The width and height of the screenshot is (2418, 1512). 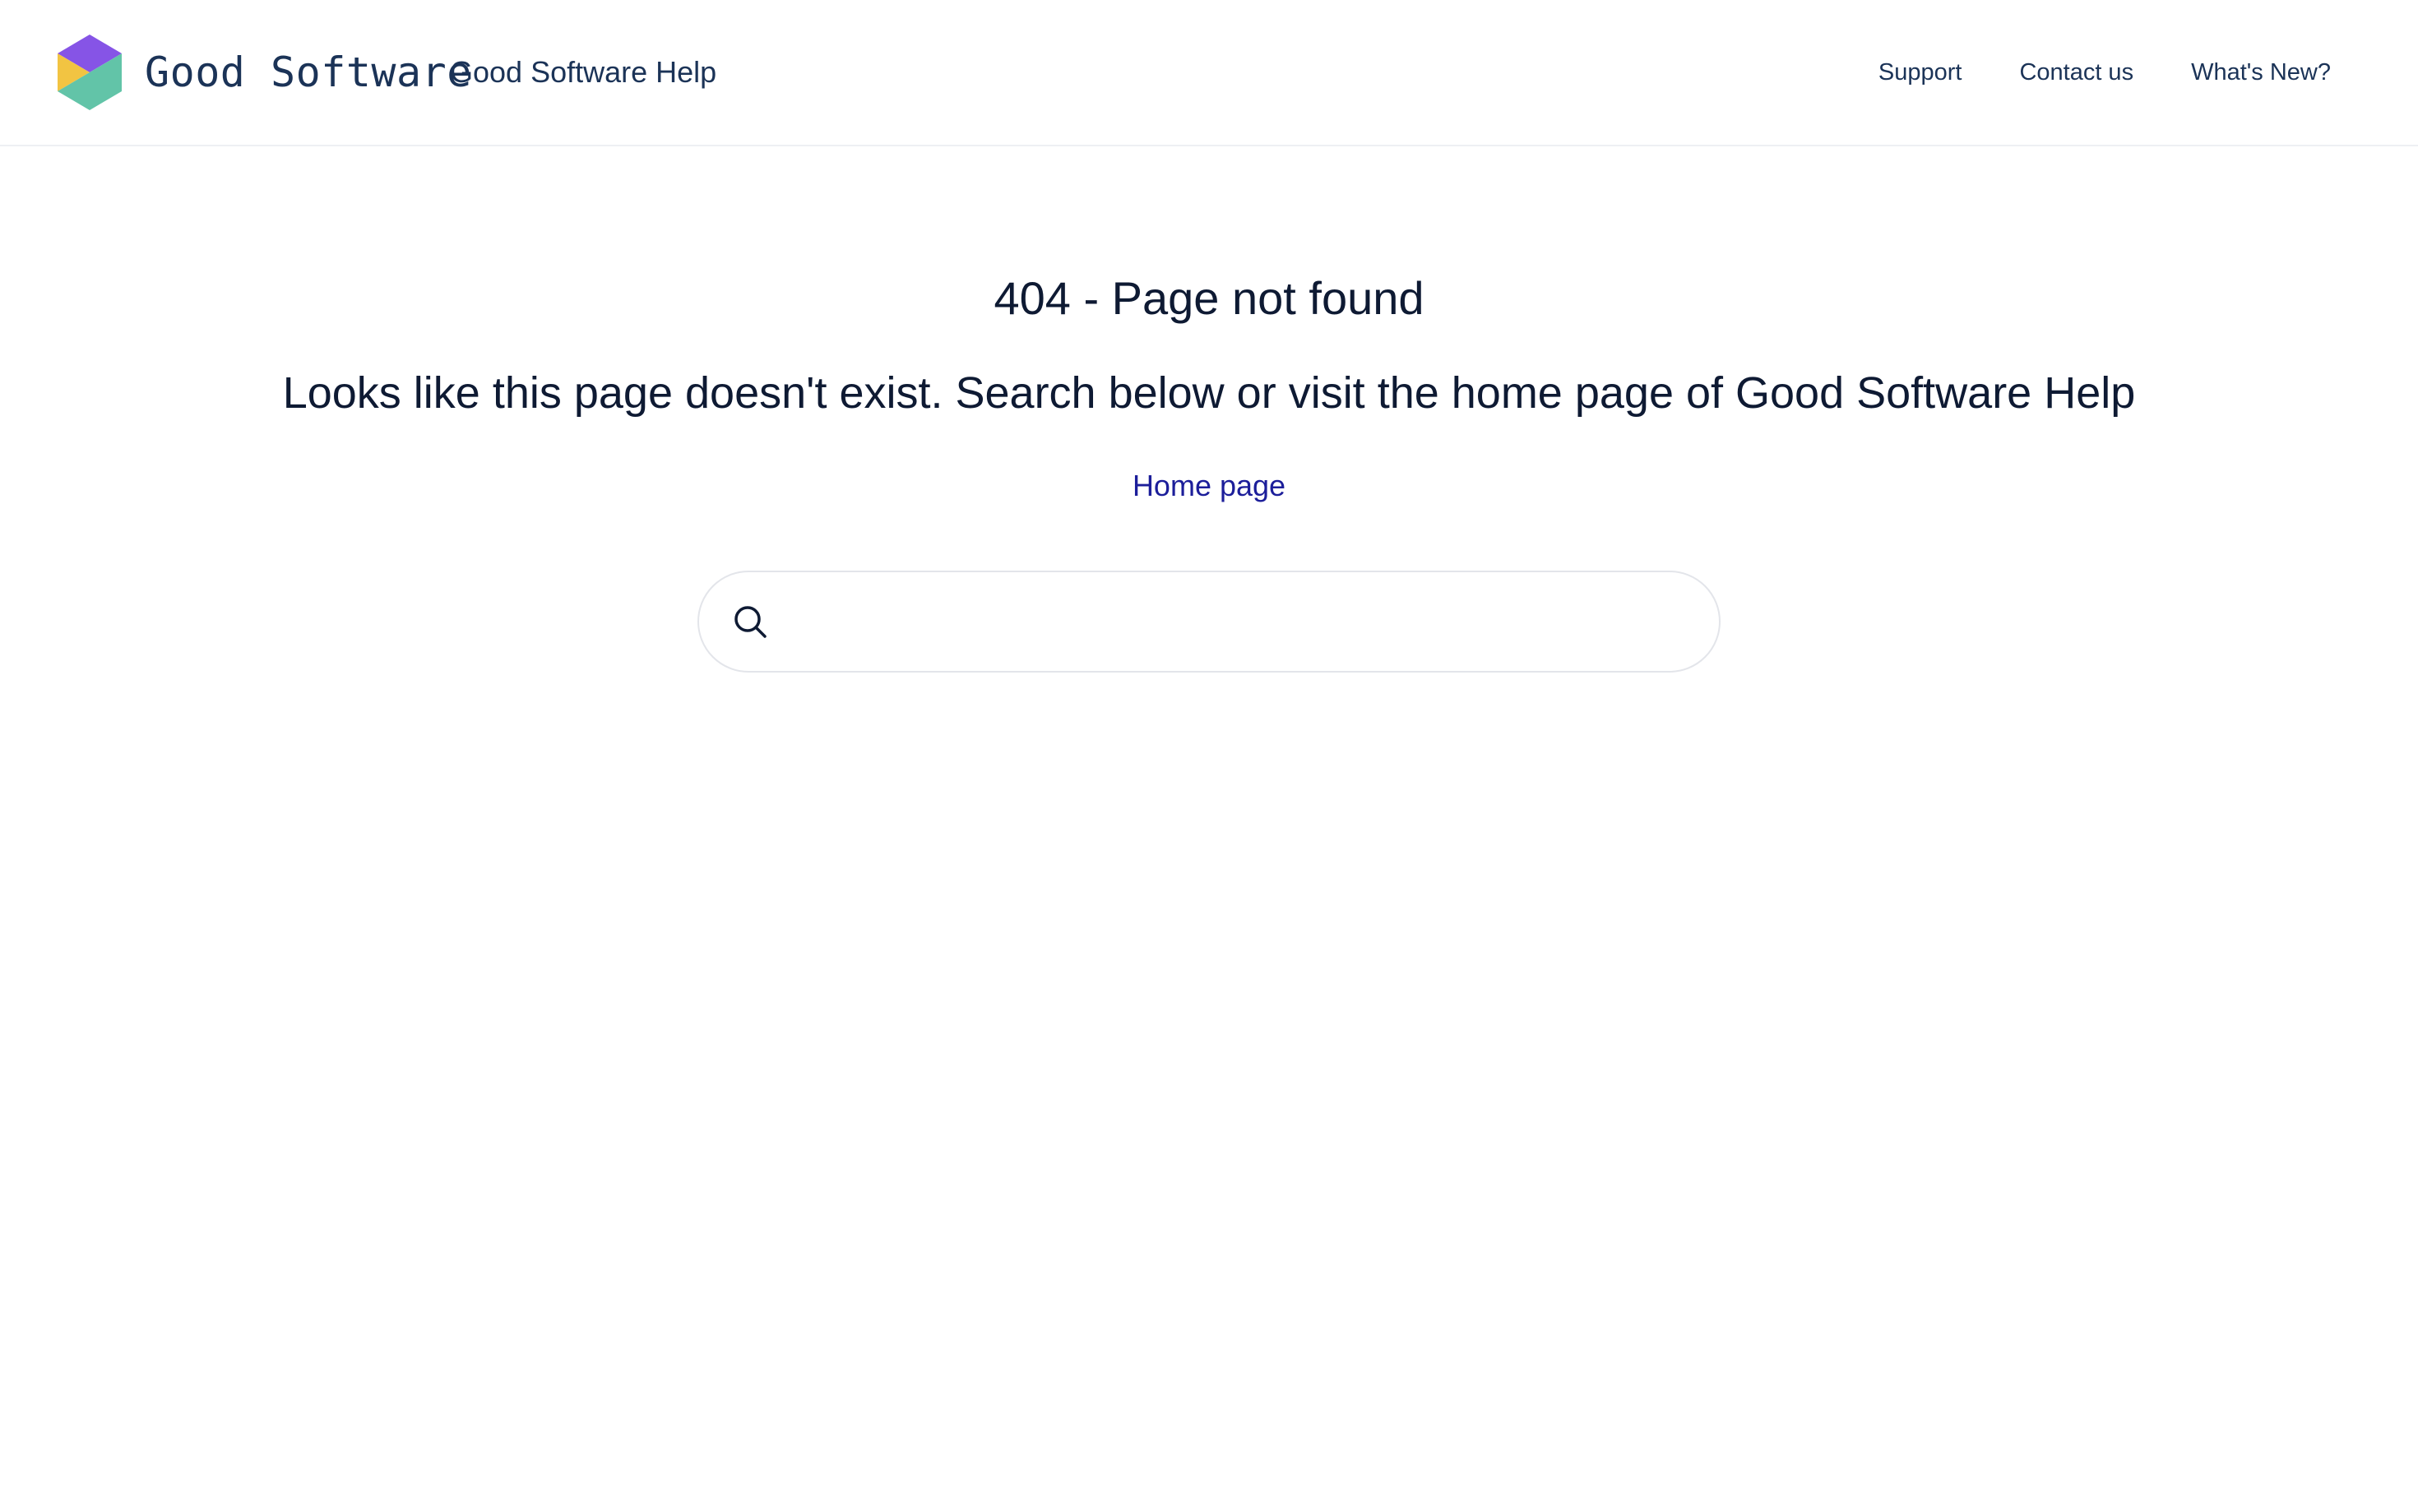 What do you see at coordinates (1920, 72) in the screenshot?
I see `nav-support: Support` at bounding box center [1920, 72].